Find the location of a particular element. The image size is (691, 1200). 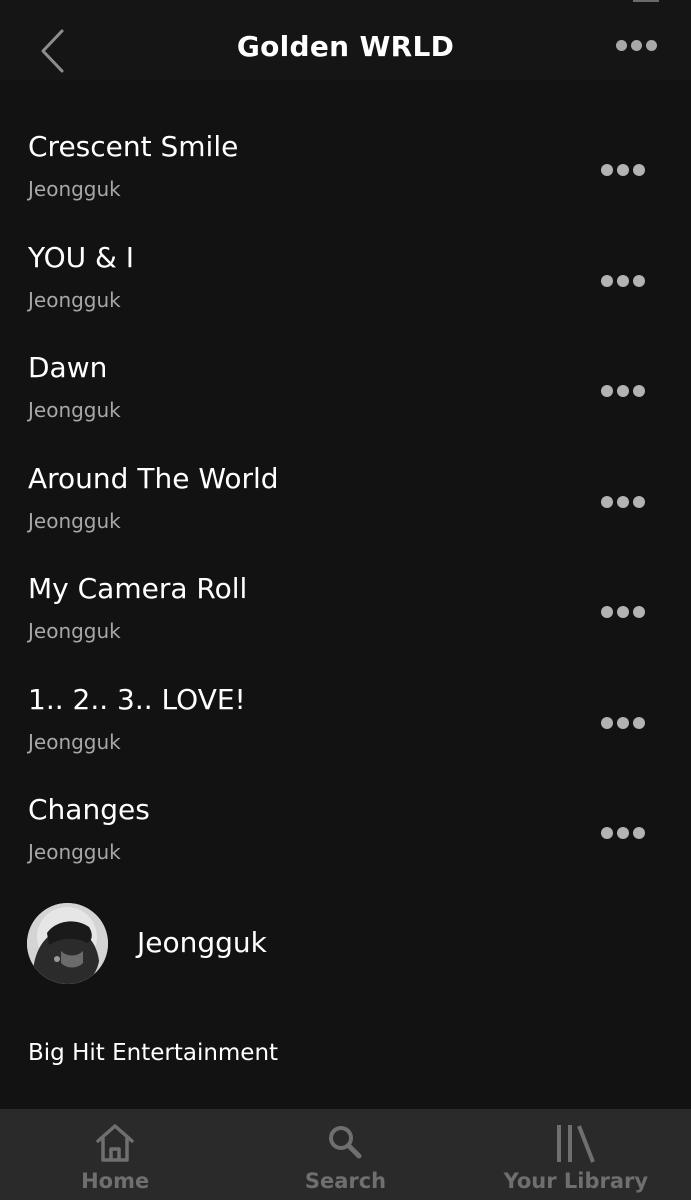

track-row: My Camera Roll Jeongguk is located at coordinates (345, 612).